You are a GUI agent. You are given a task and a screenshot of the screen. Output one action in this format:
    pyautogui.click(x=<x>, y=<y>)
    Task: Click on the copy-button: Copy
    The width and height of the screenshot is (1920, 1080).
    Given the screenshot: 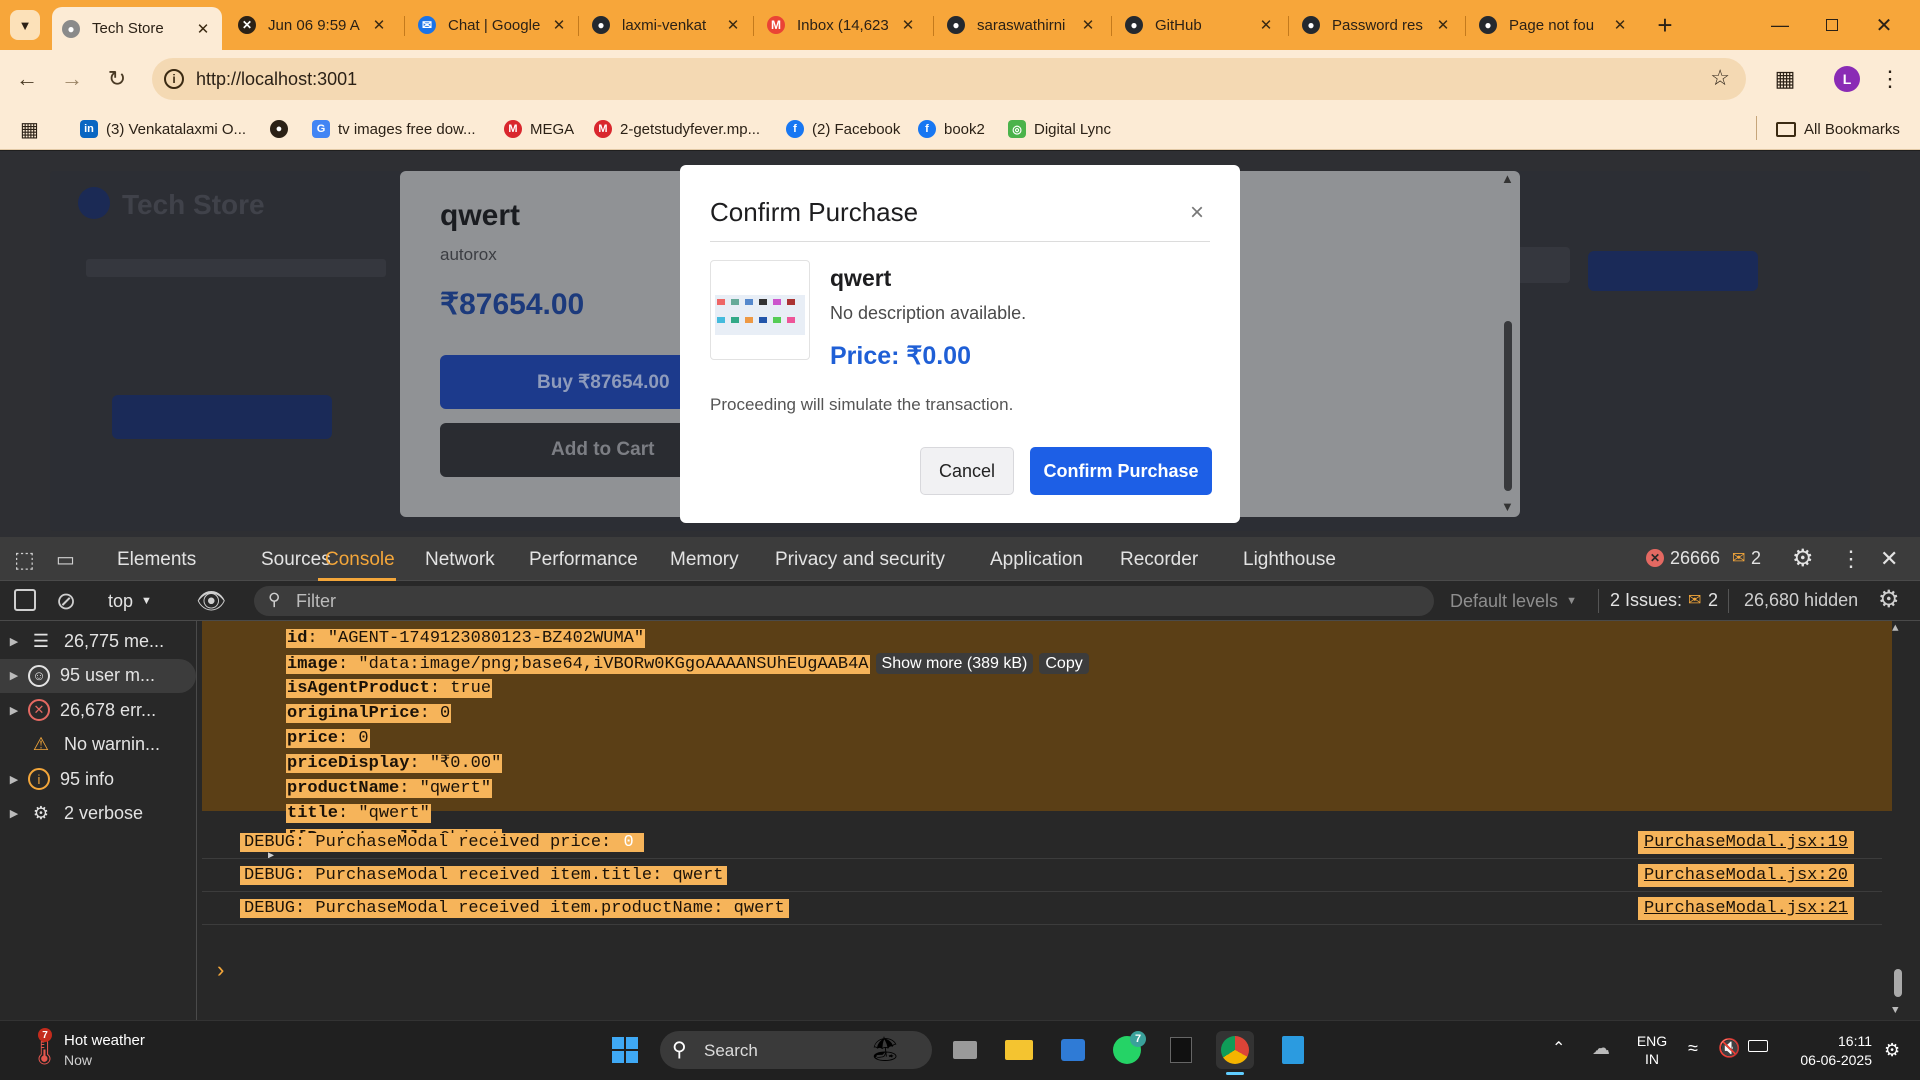 What is the action you would take?
    pyautogui.click(x=1064, y=663)
    